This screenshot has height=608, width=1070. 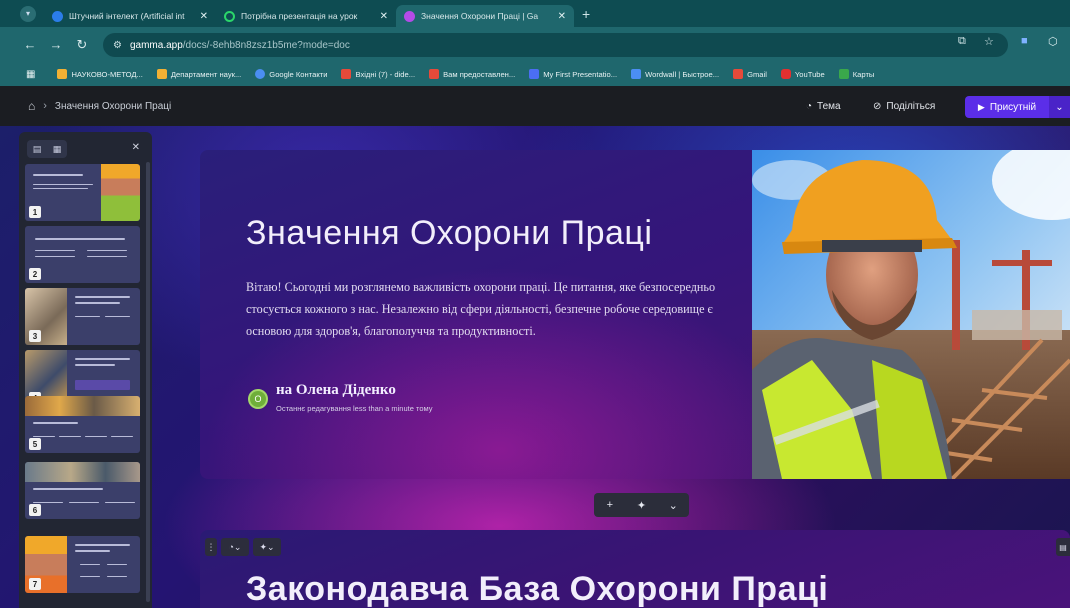 What do you see at coordinates (843, 74) in the screenshot?
I see `maps-icon` at bounding box center [843, 74].